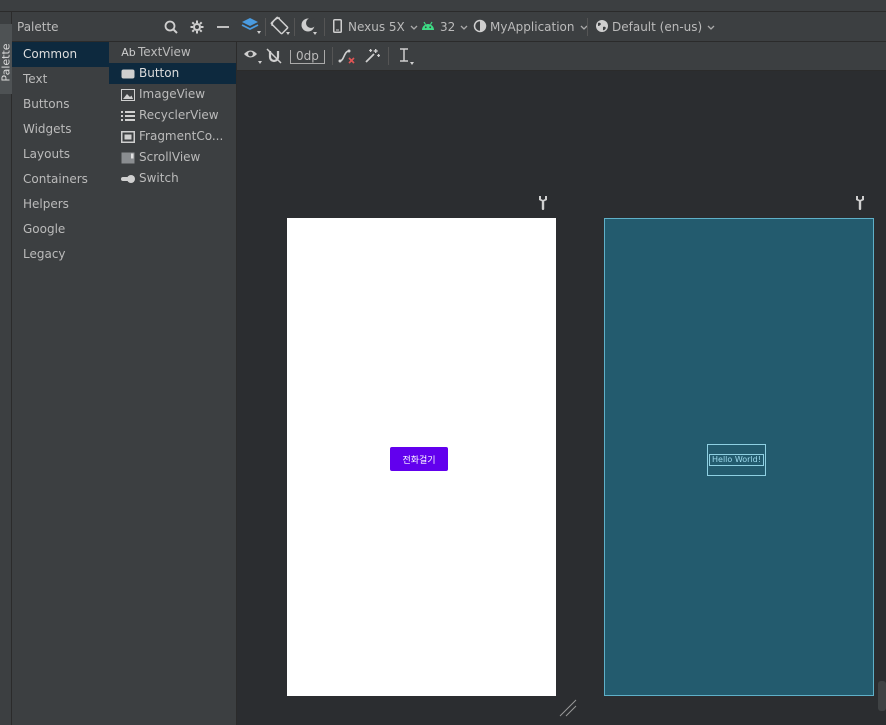  What do you see at coordinates (60, 154) in the screenshot?
I see `category-layouts: Layouts` at bounding box center [60, 154].